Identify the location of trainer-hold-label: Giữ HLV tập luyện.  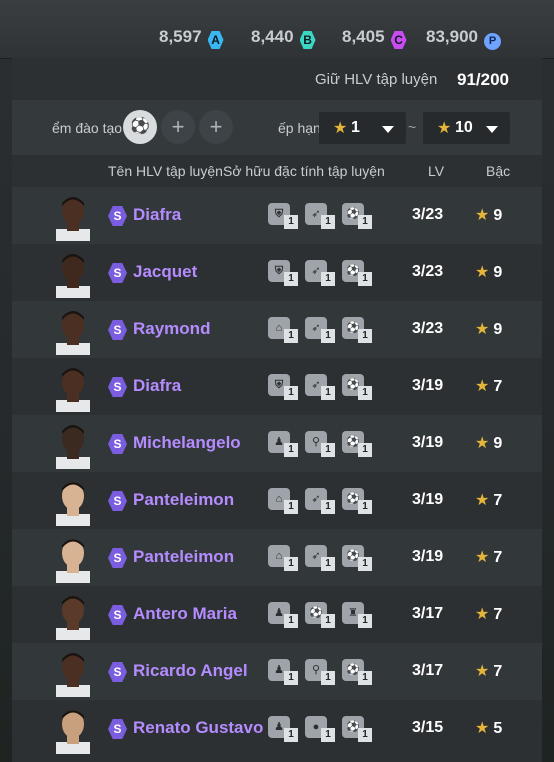
(376, 79).